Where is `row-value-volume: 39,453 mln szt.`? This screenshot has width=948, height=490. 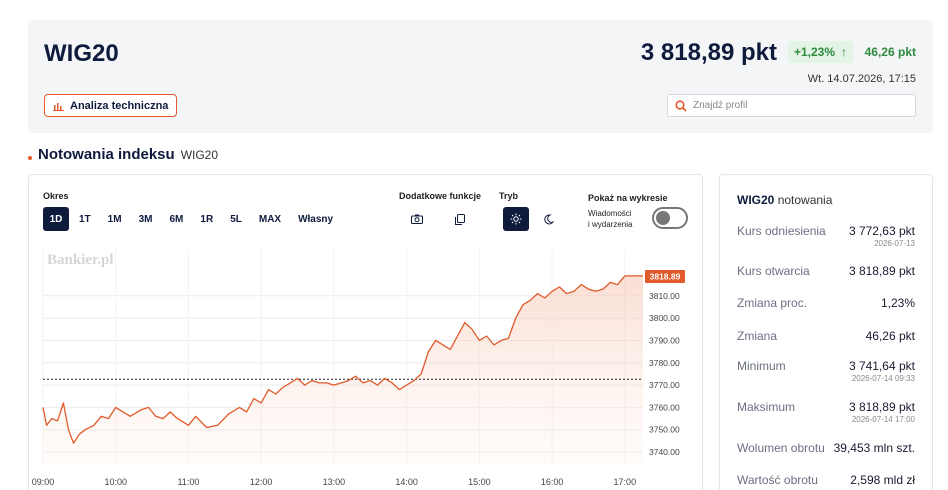 row-value-volume: 39,453 mln szt. is located at coordinates (874, 448).